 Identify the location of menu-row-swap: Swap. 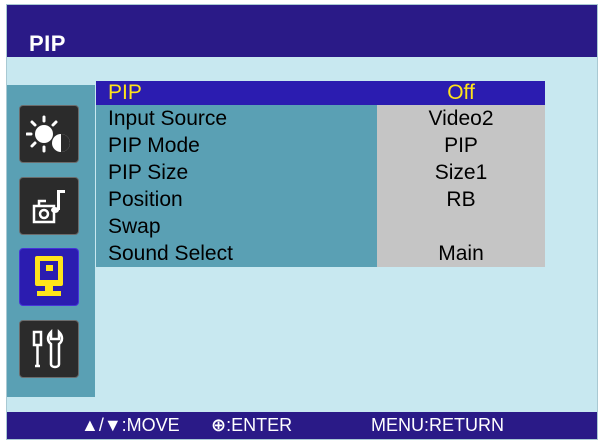
(320, 226).